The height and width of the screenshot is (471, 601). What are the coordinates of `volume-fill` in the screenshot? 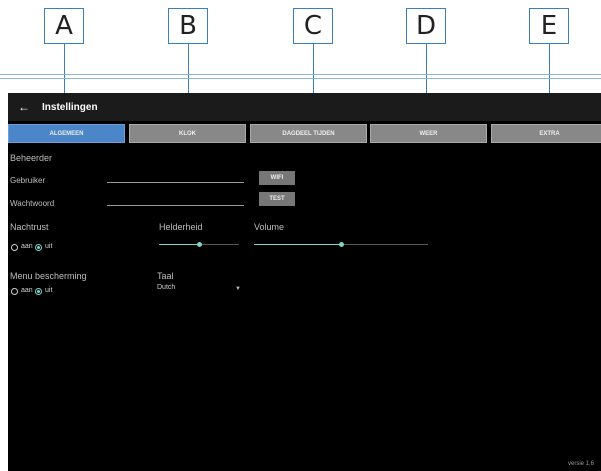 It's located at (297, 244).